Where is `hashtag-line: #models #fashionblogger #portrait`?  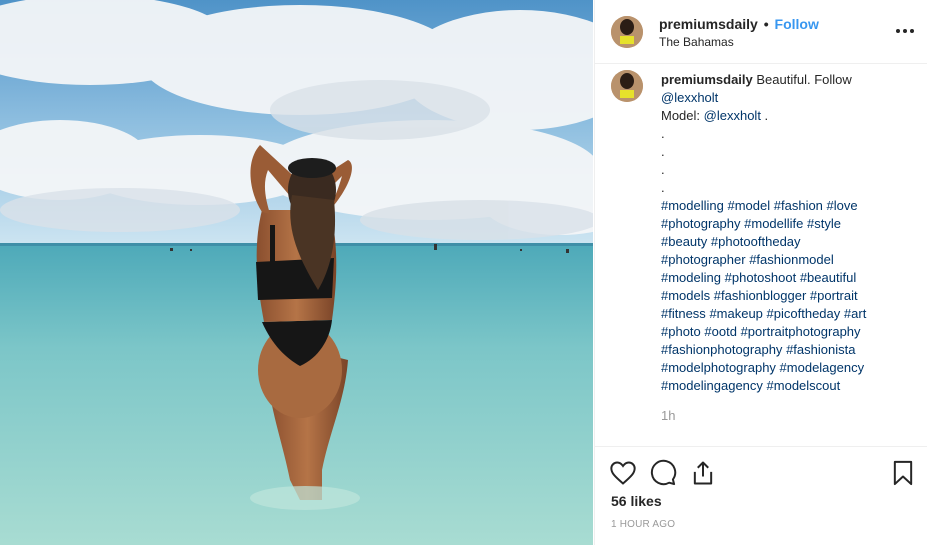
hashtag-line: #models #fashionblogger #portrait is located at coordinates (786, 296).